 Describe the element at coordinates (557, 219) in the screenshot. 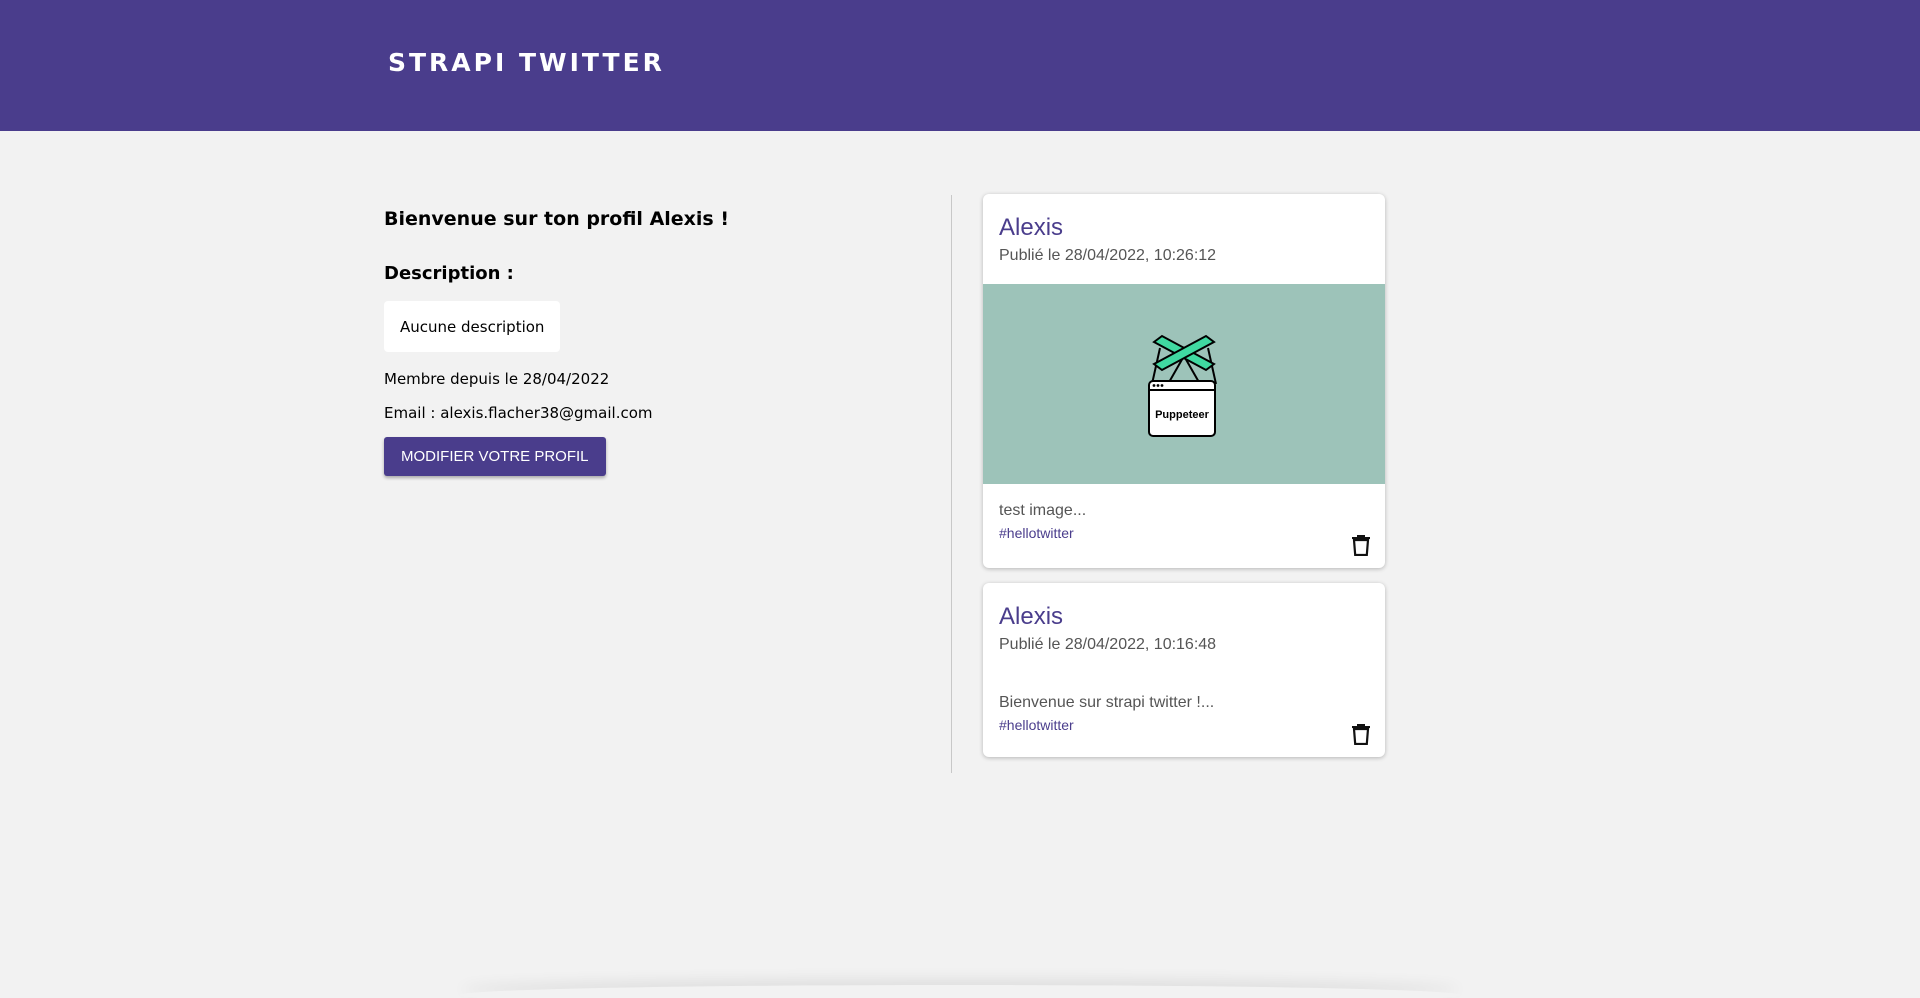

I see `welcome-heading: Bienvenue sur ton profil Alexis !` at that location.